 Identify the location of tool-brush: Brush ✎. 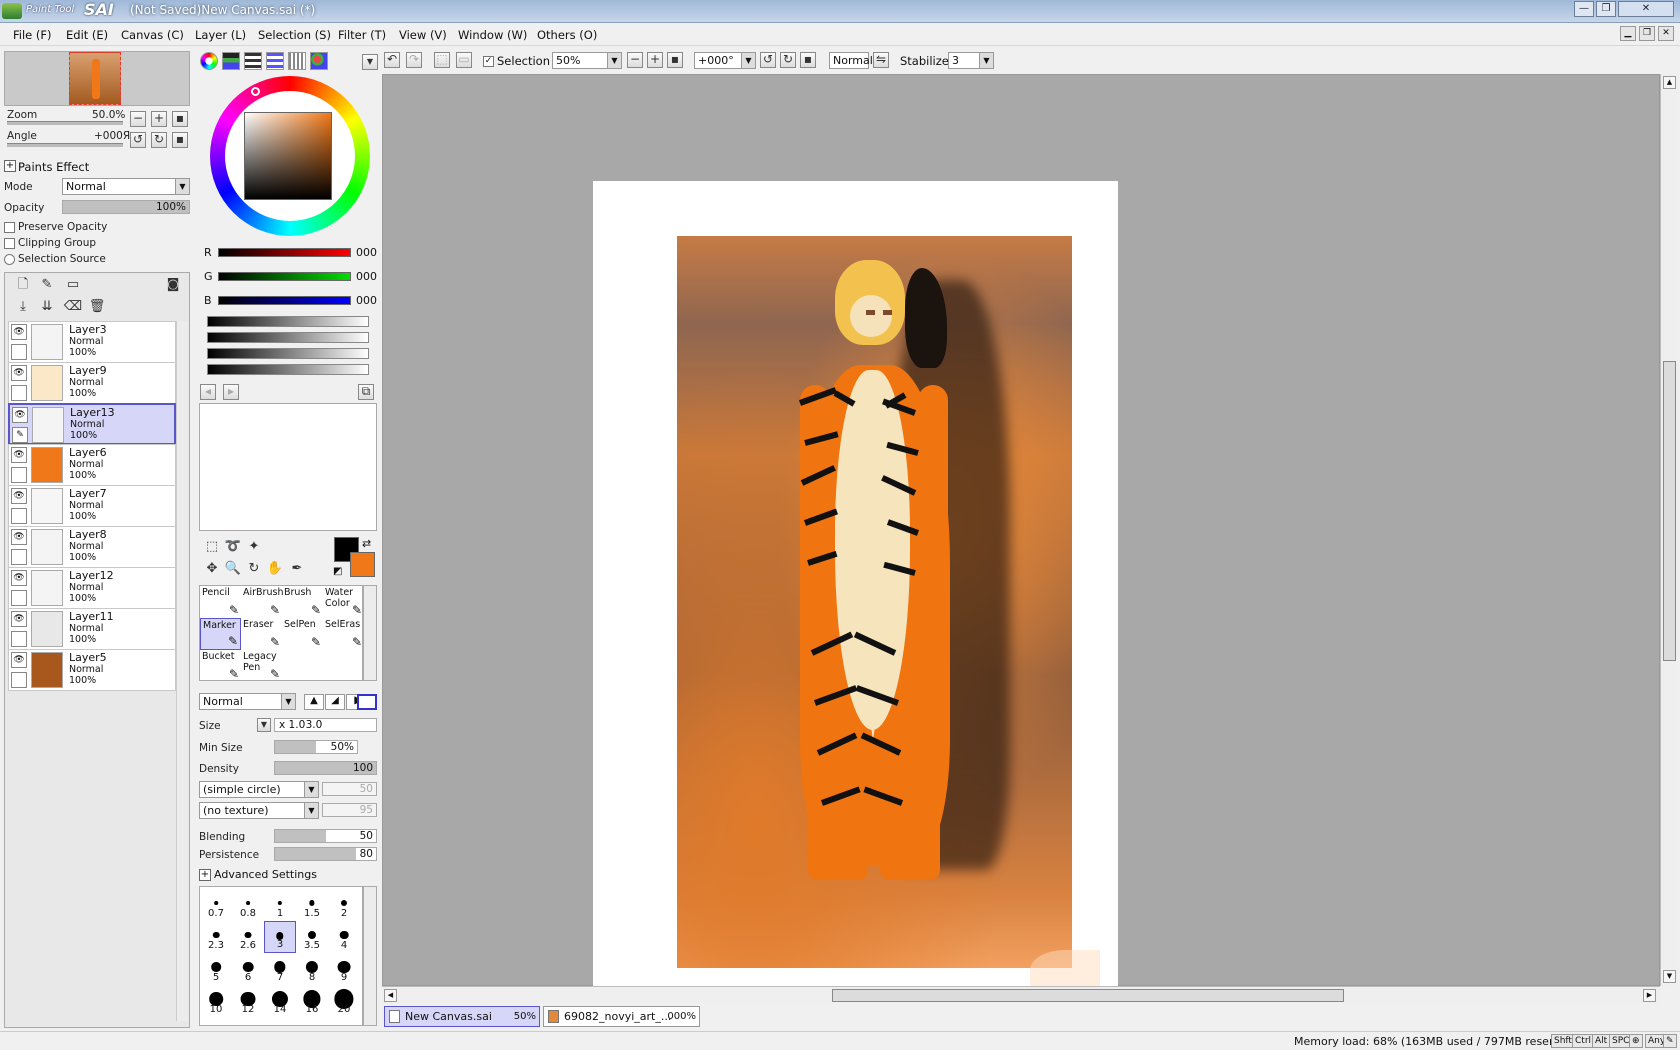
(302, 602).